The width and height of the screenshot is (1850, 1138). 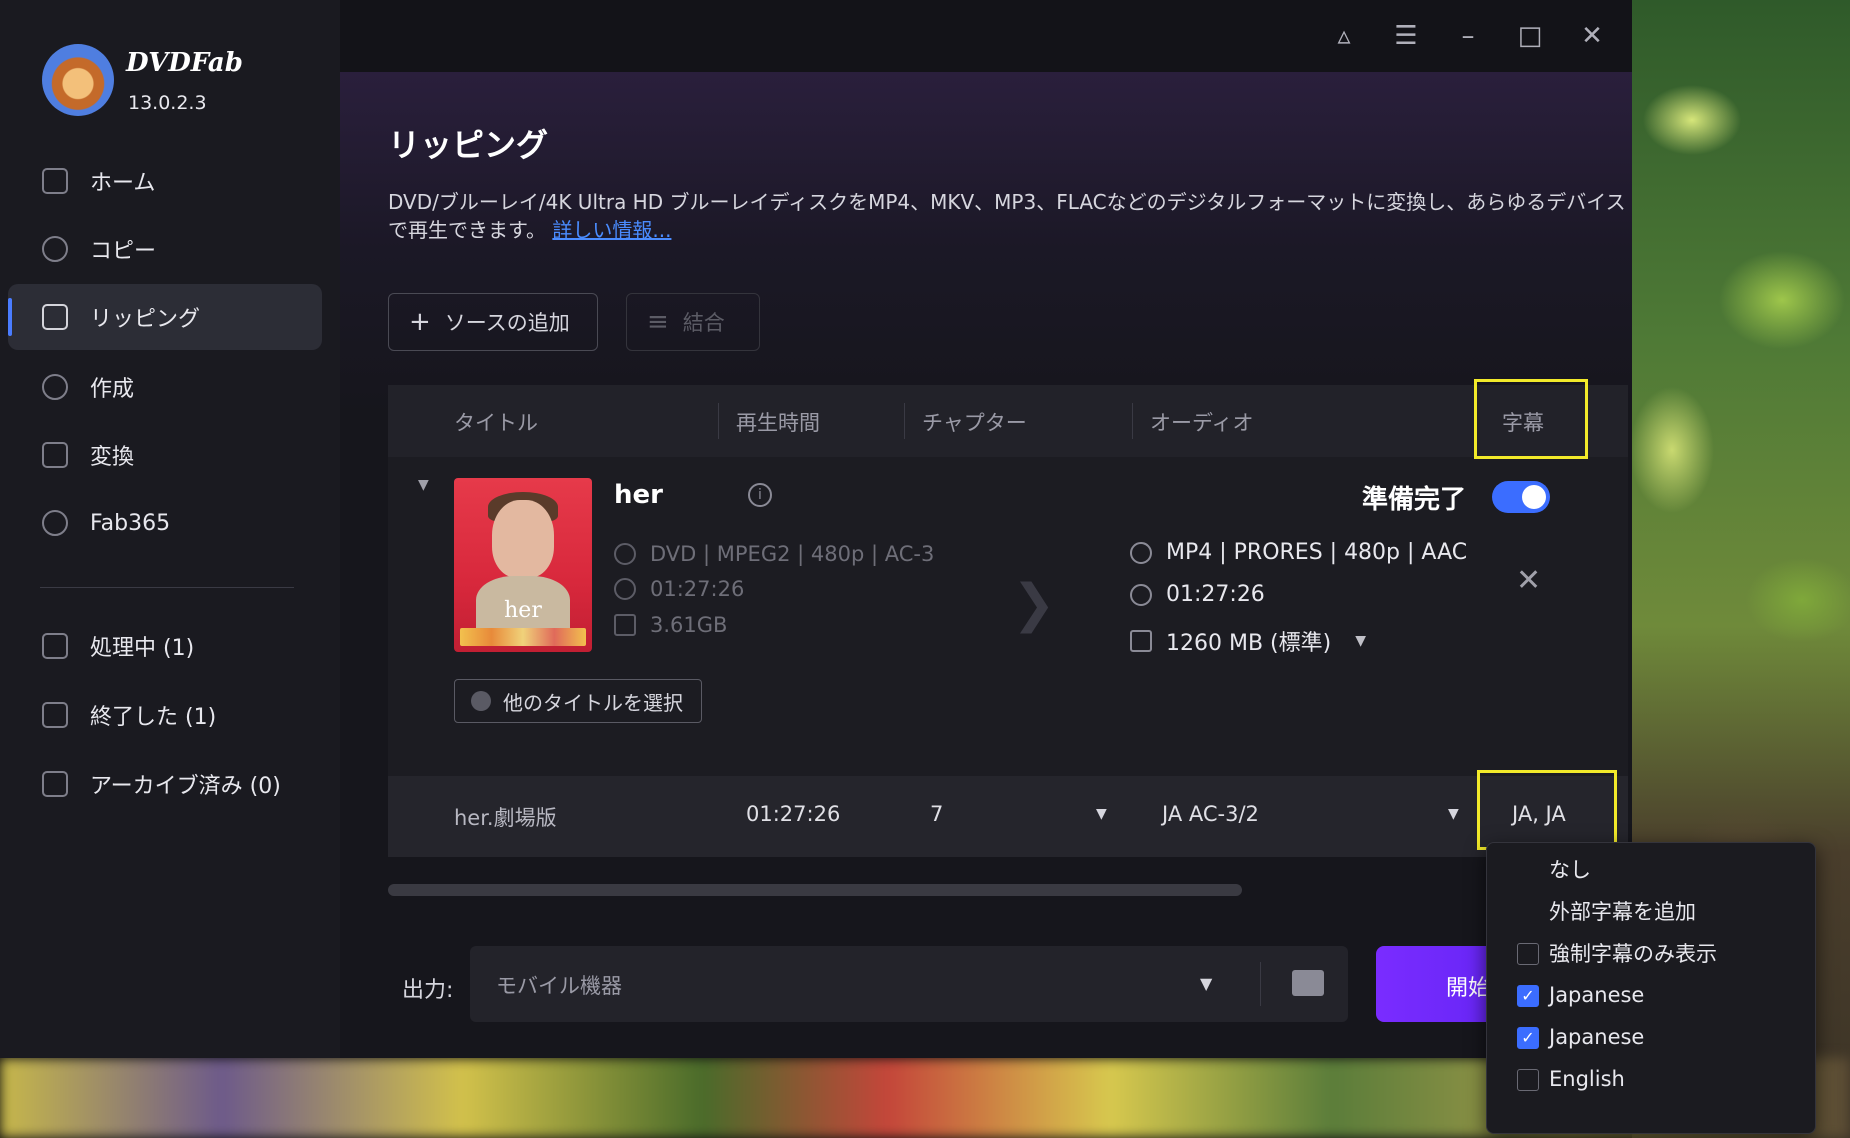 I want to click on option-label: なし, so click(x=1570, y=870).